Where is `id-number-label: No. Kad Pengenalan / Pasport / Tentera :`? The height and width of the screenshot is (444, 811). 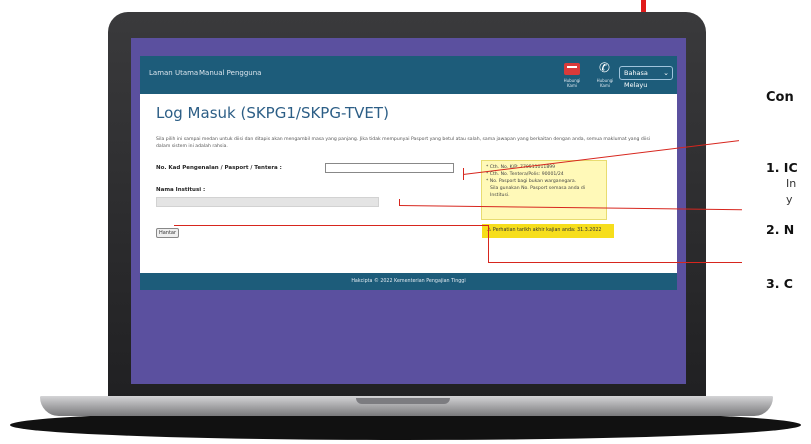
id-number-label: No. Kad Pengenalan / Pasport / Tentera : is located at coordinates (219, 168).